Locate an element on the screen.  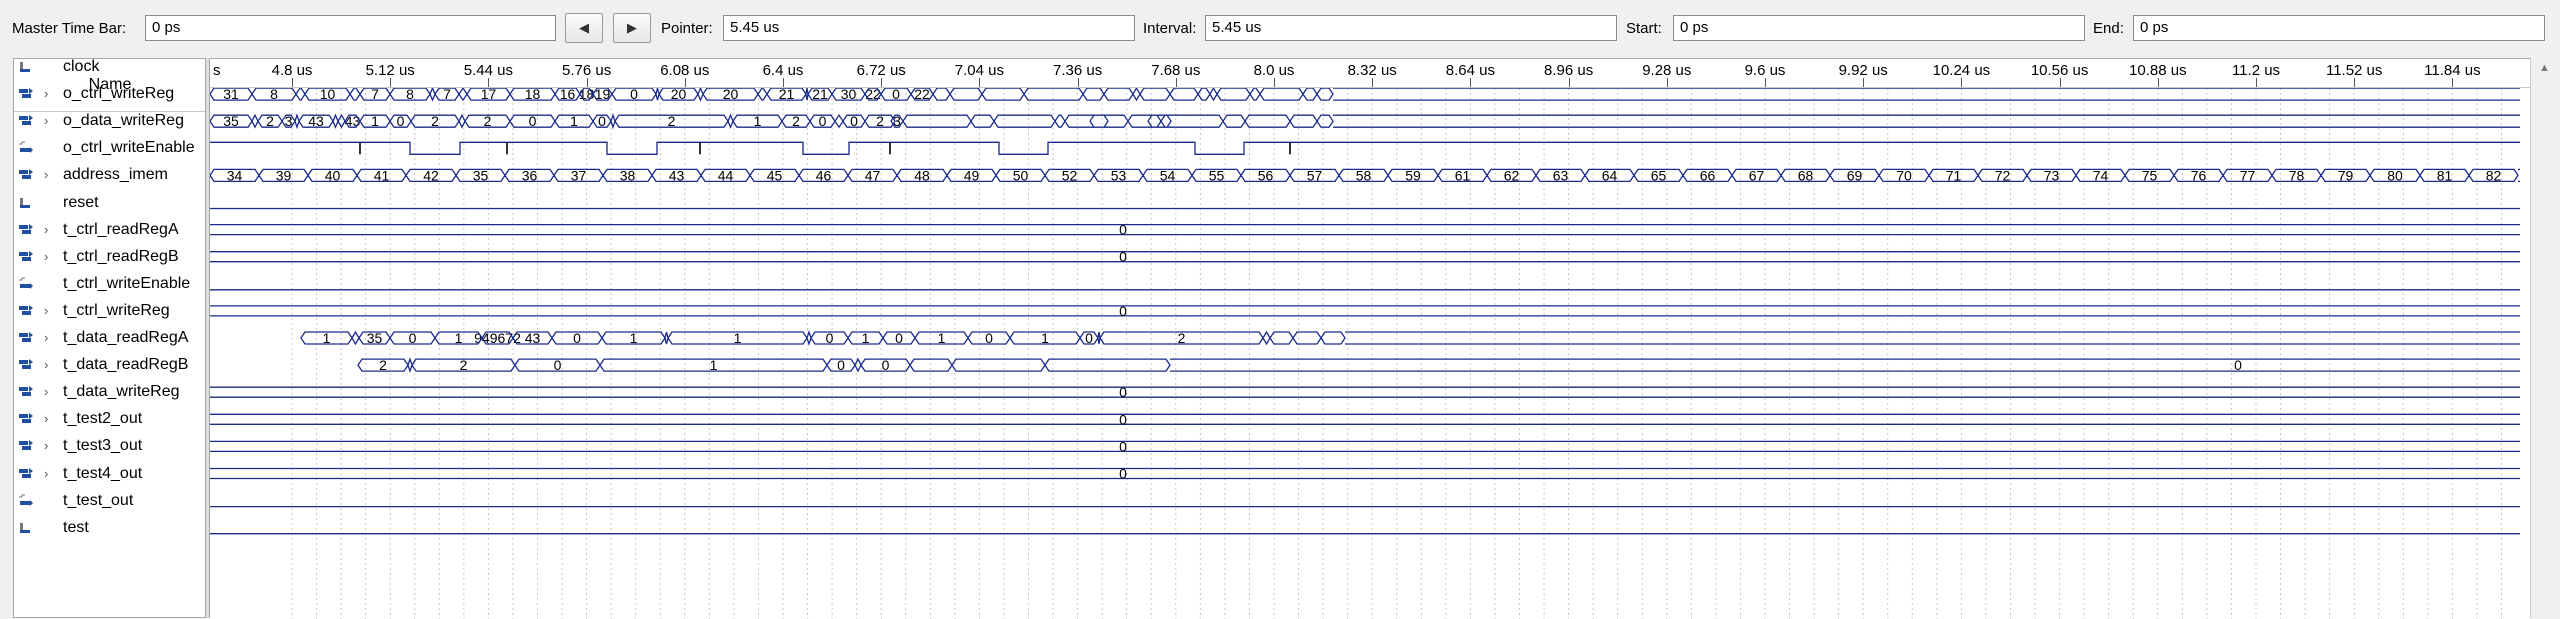
end-field: 0 ps is located at coordinates (2339, 28).